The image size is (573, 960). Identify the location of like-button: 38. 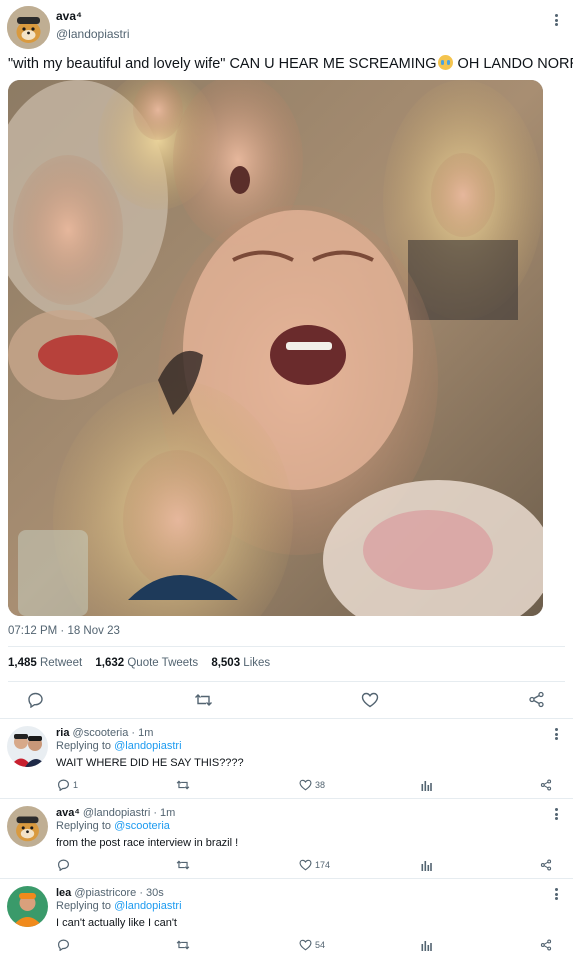
(312, 785).